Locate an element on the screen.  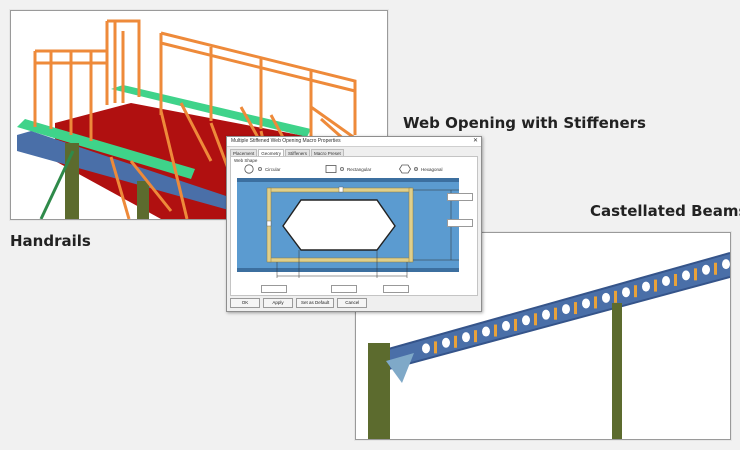
geometry-tab-body: Web Shape Circular Rectangular Hexagonal is located at coordinates (354, 226).